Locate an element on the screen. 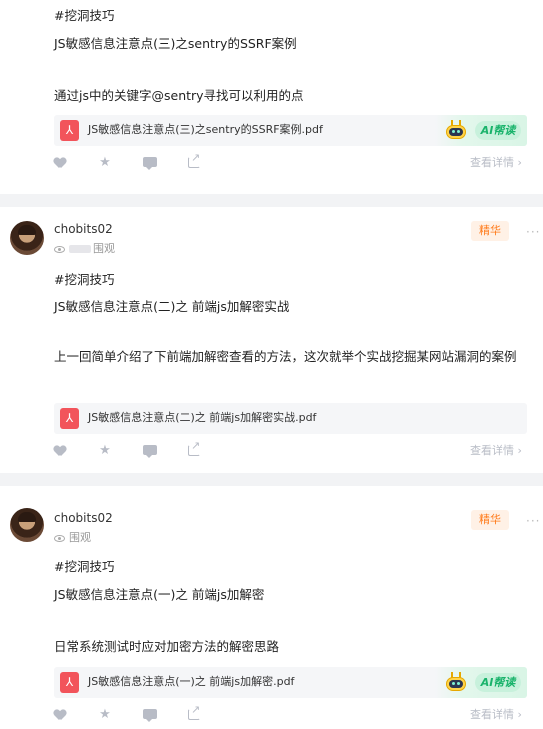  post-title: JS敏感信息注意点(二)之 前端js加解密实战 is located at coordinates (172, 306).